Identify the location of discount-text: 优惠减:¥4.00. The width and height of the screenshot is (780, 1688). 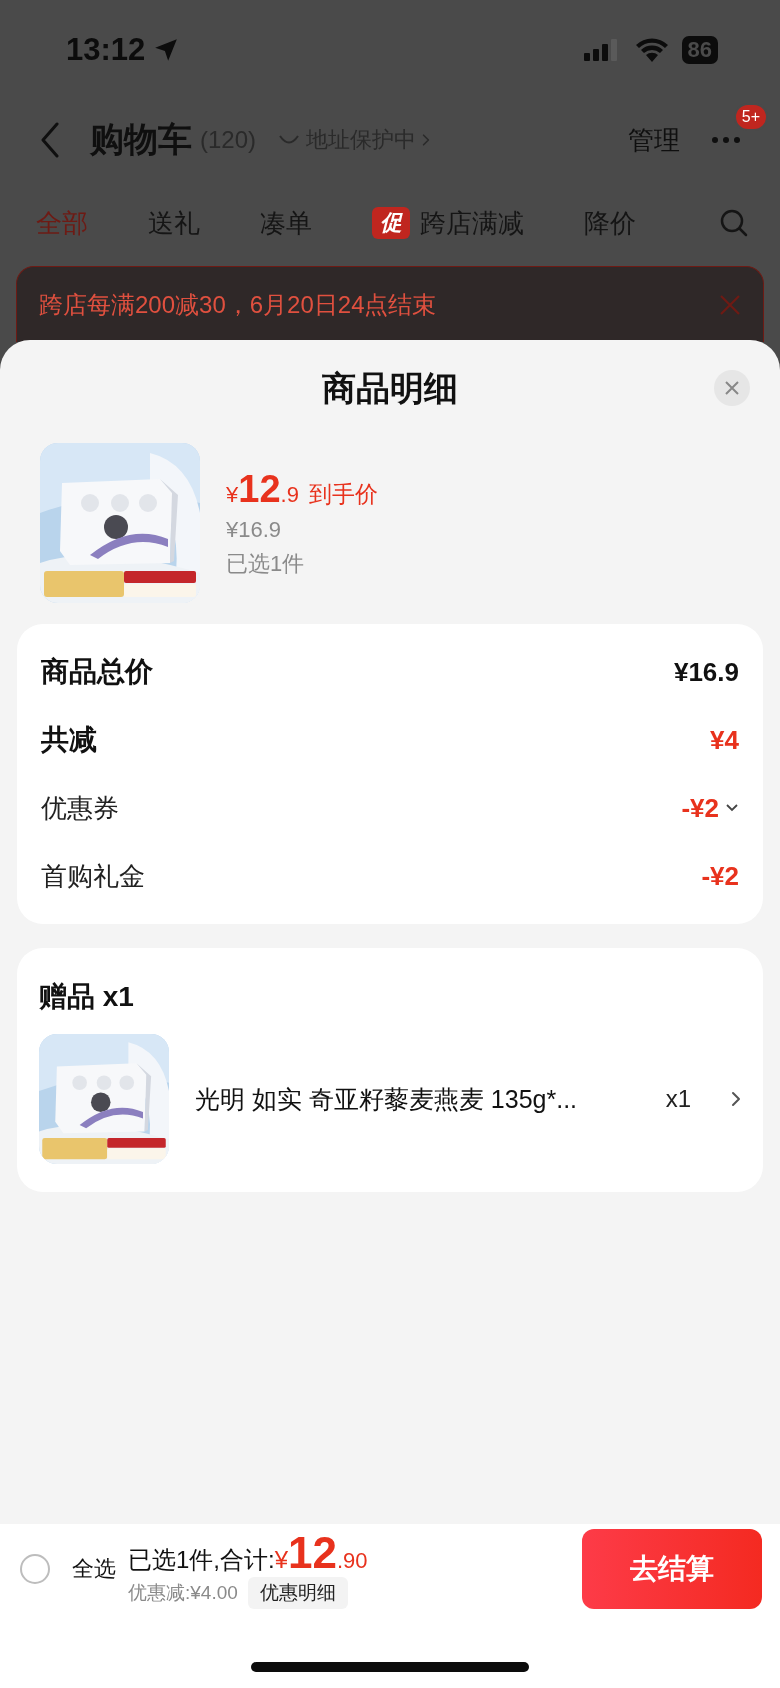
(183, 1593).